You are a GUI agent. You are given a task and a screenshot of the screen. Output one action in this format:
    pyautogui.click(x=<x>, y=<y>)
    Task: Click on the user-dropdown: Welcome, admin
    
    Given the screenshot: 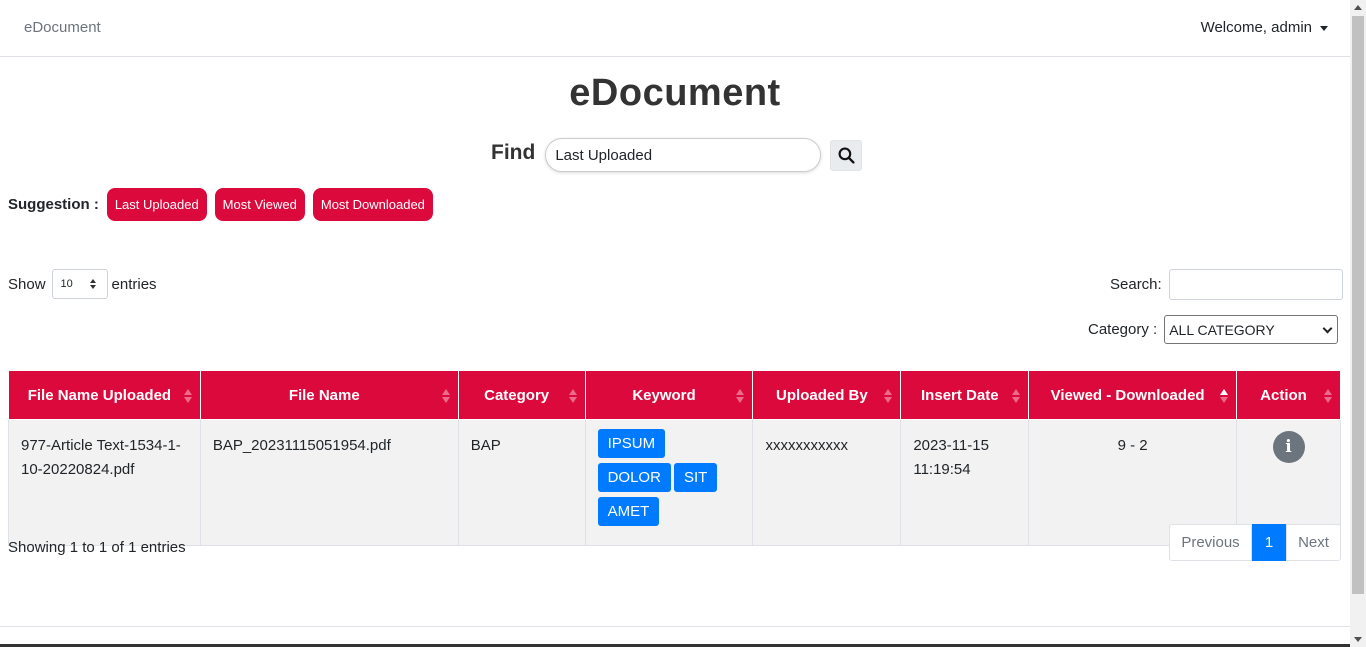 What is the action you would take?
    pyautogui.click(x=1264, y=27)
    